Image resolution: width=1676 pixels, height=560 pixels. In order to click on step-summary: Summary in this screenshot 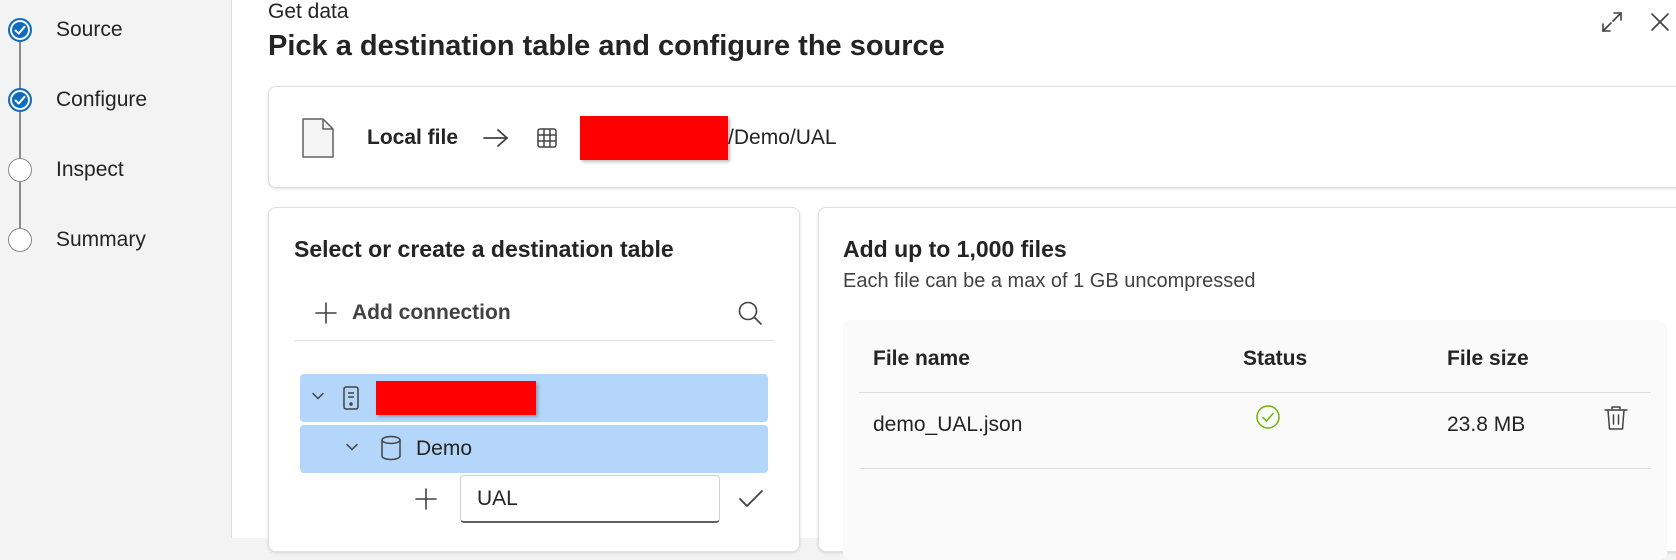, I will do `click(110, 240)`.